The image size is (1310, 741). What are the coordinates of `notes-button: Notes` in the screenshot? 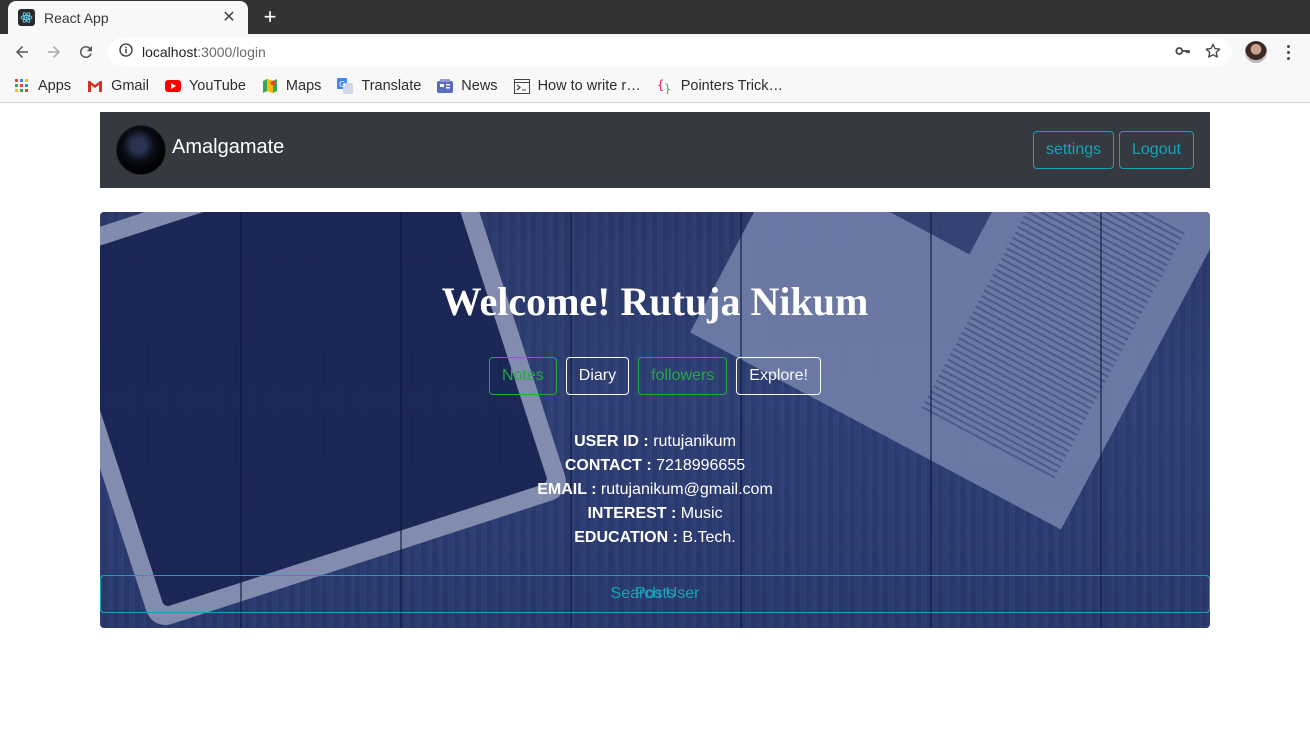 It's located at (523, 376).